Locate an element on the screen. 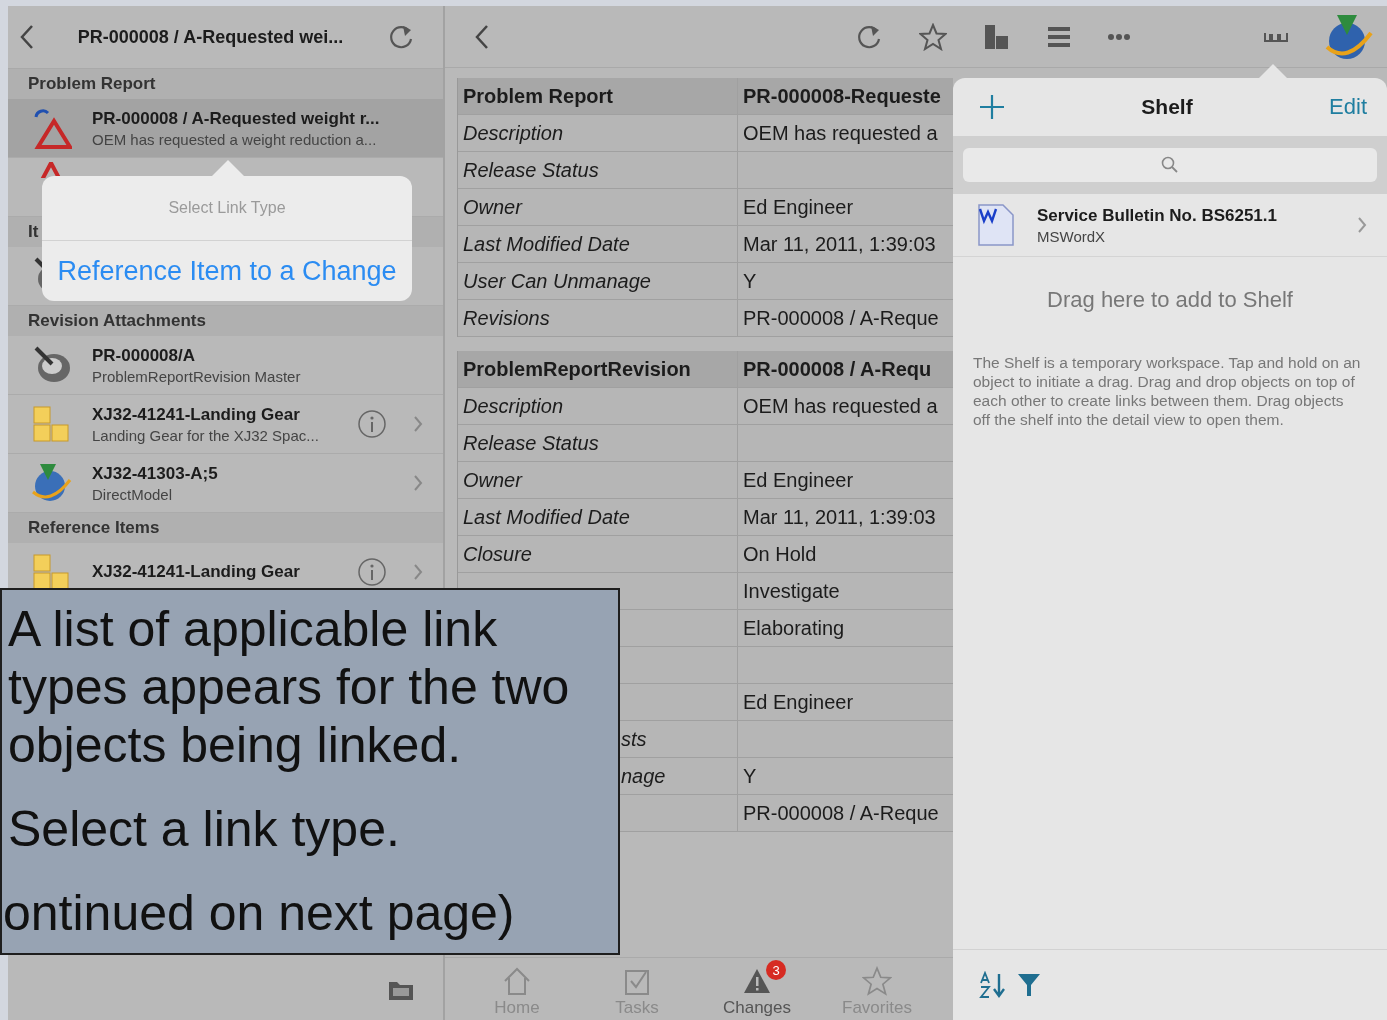  globe-icon is located at coordinates (51, 483).